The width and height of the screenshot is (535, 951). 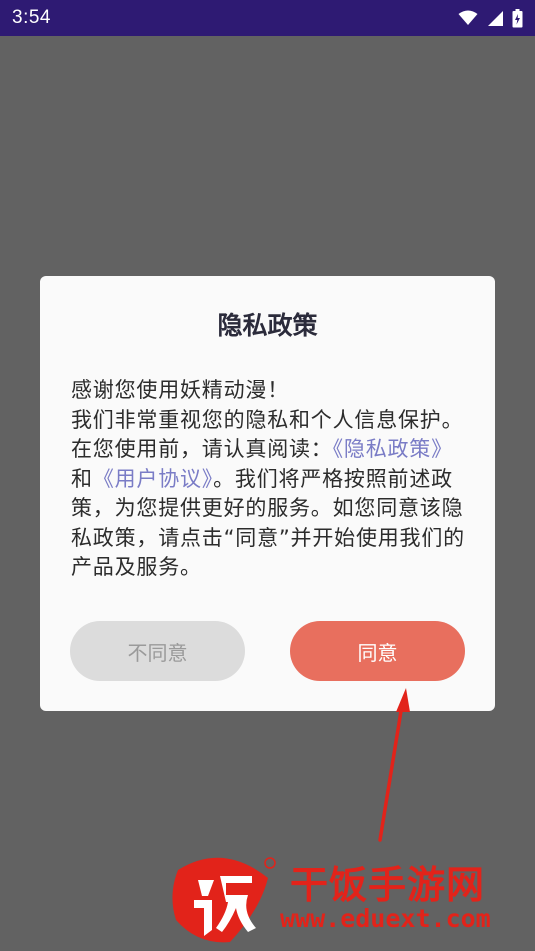 What do you see at coordinates (377, 651) in the screenshot?
I see `agree-button: 同意` at bounding box center [377, 651].